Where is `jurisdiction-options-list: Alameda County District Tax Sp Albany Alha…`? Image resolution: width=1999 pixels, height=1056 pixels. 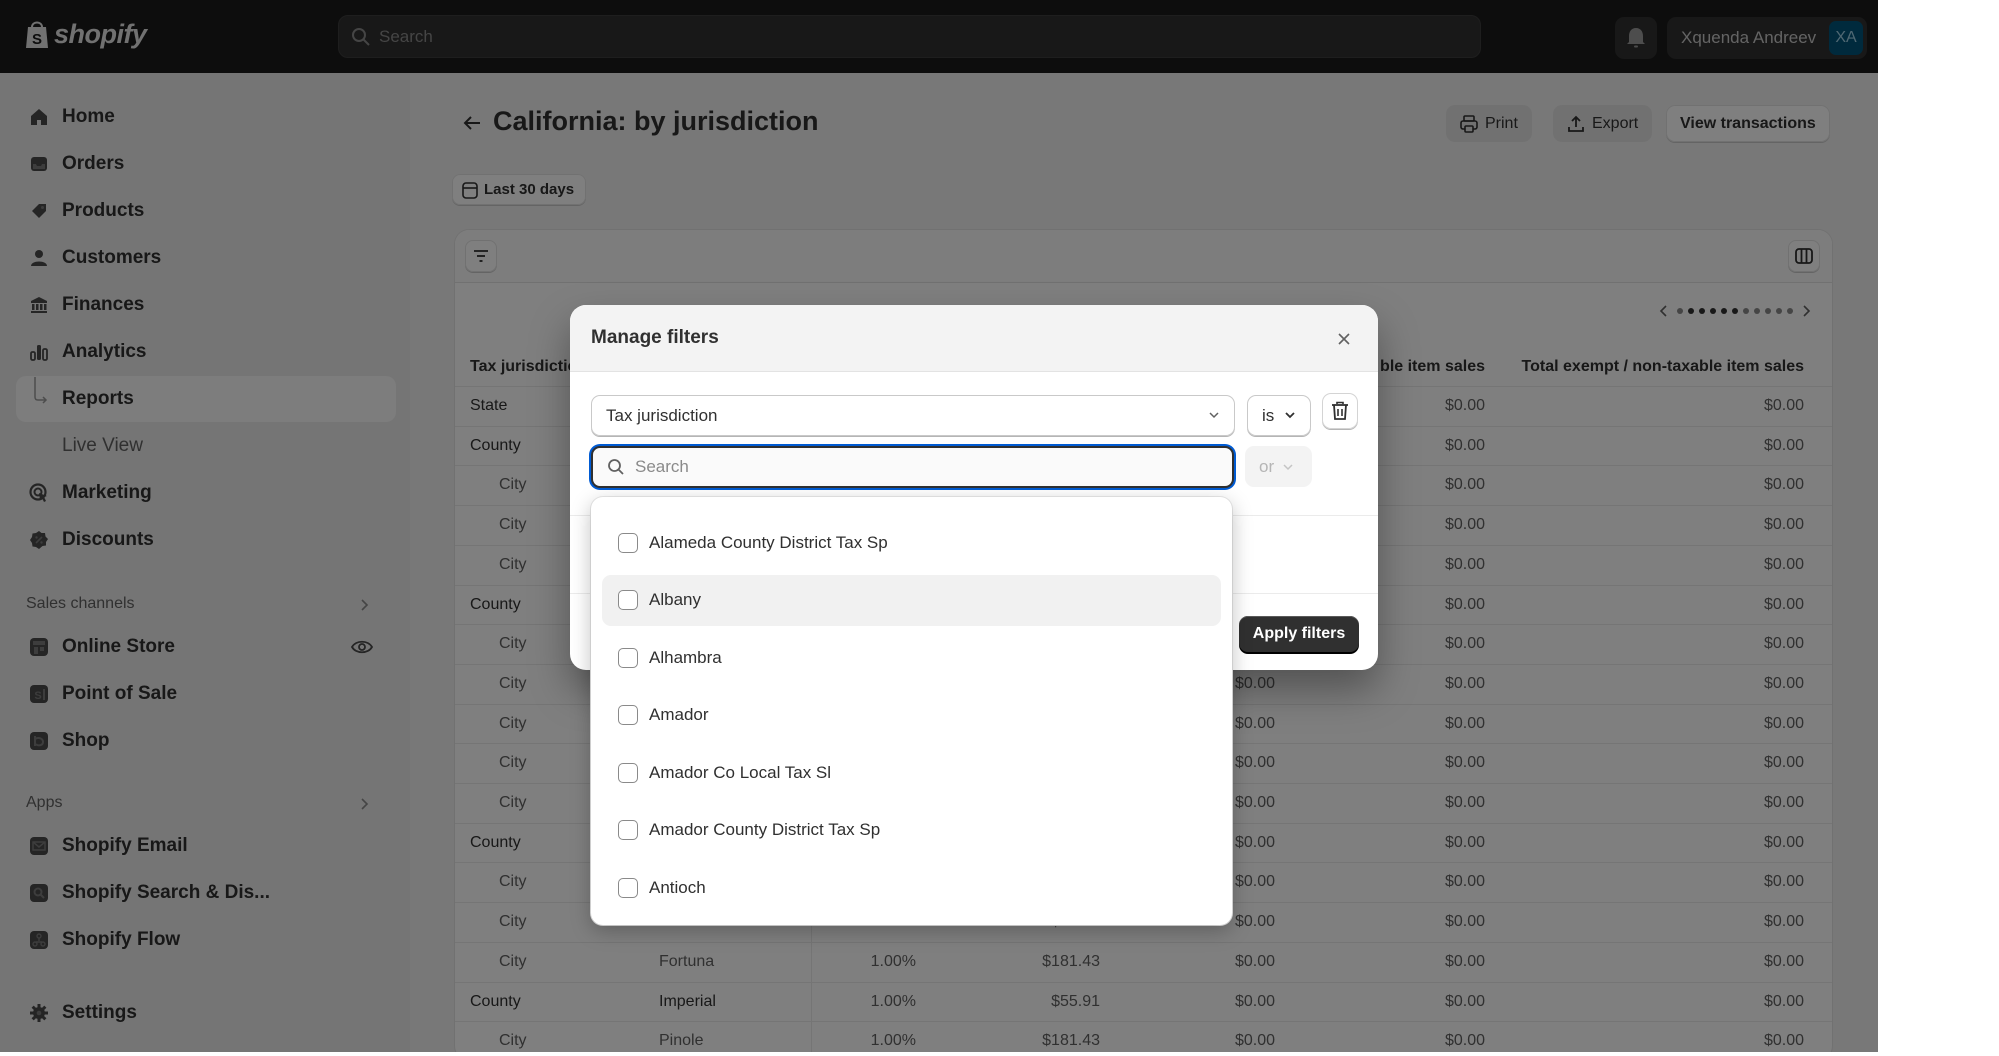
jurisdiction-options-list: Alameda County District Tax Sp Albany Alha… is located at coordinates (911, 711).